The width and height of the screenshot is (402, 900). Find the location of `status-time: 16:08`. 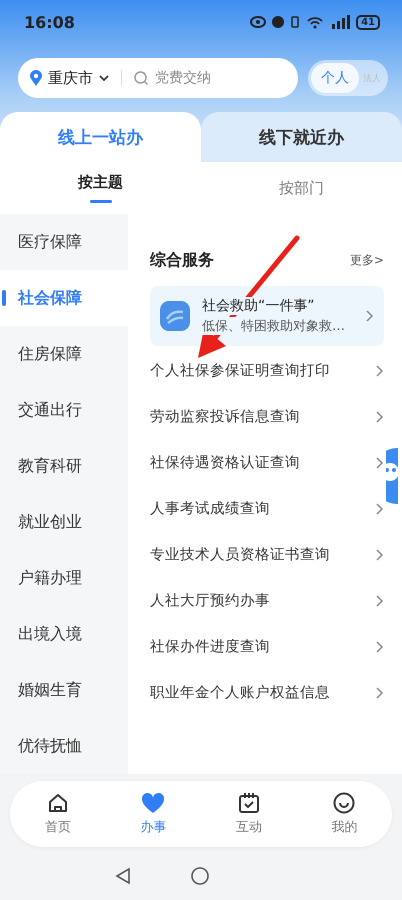

status-time: 16:08 is located at coordinates (49, 22).